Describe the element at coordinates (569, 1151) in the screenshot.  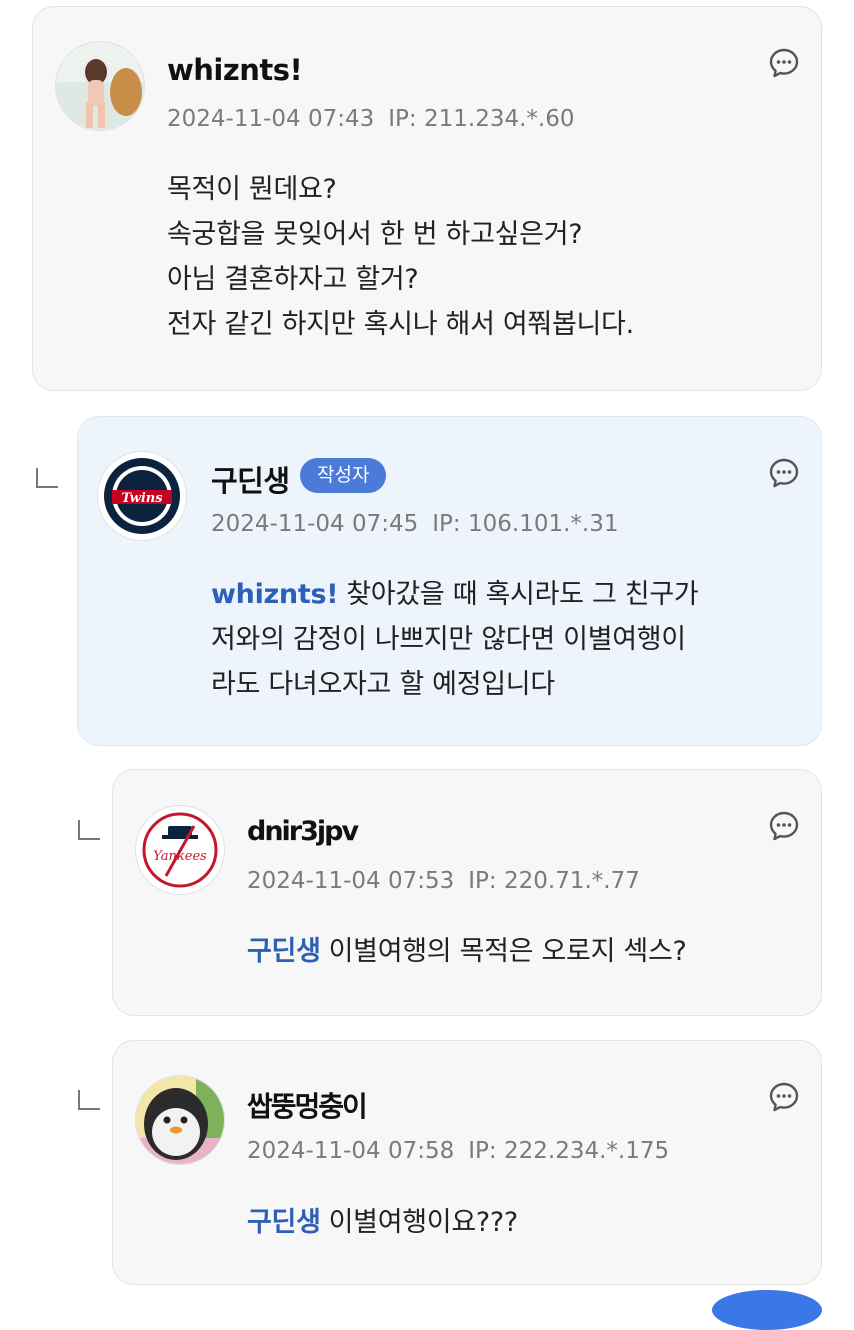
I see `ip-address: IP: 222.234.*.175` at that location.